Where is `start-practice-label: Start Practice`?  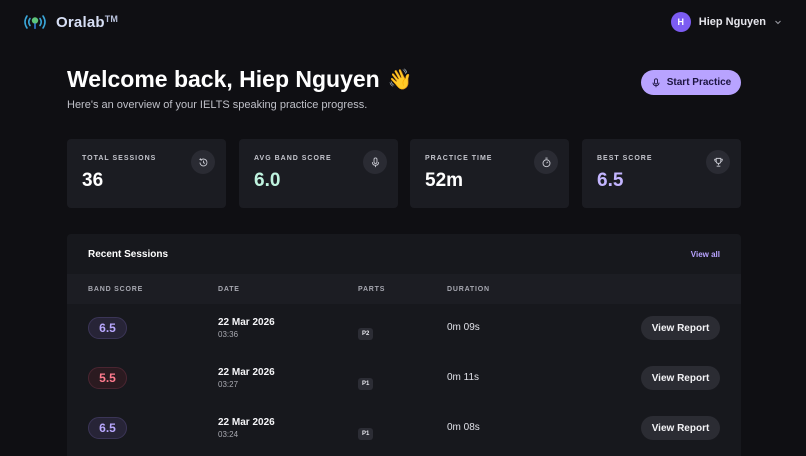 start-practice-label: Start Practice is located at coordinates (699, 82).